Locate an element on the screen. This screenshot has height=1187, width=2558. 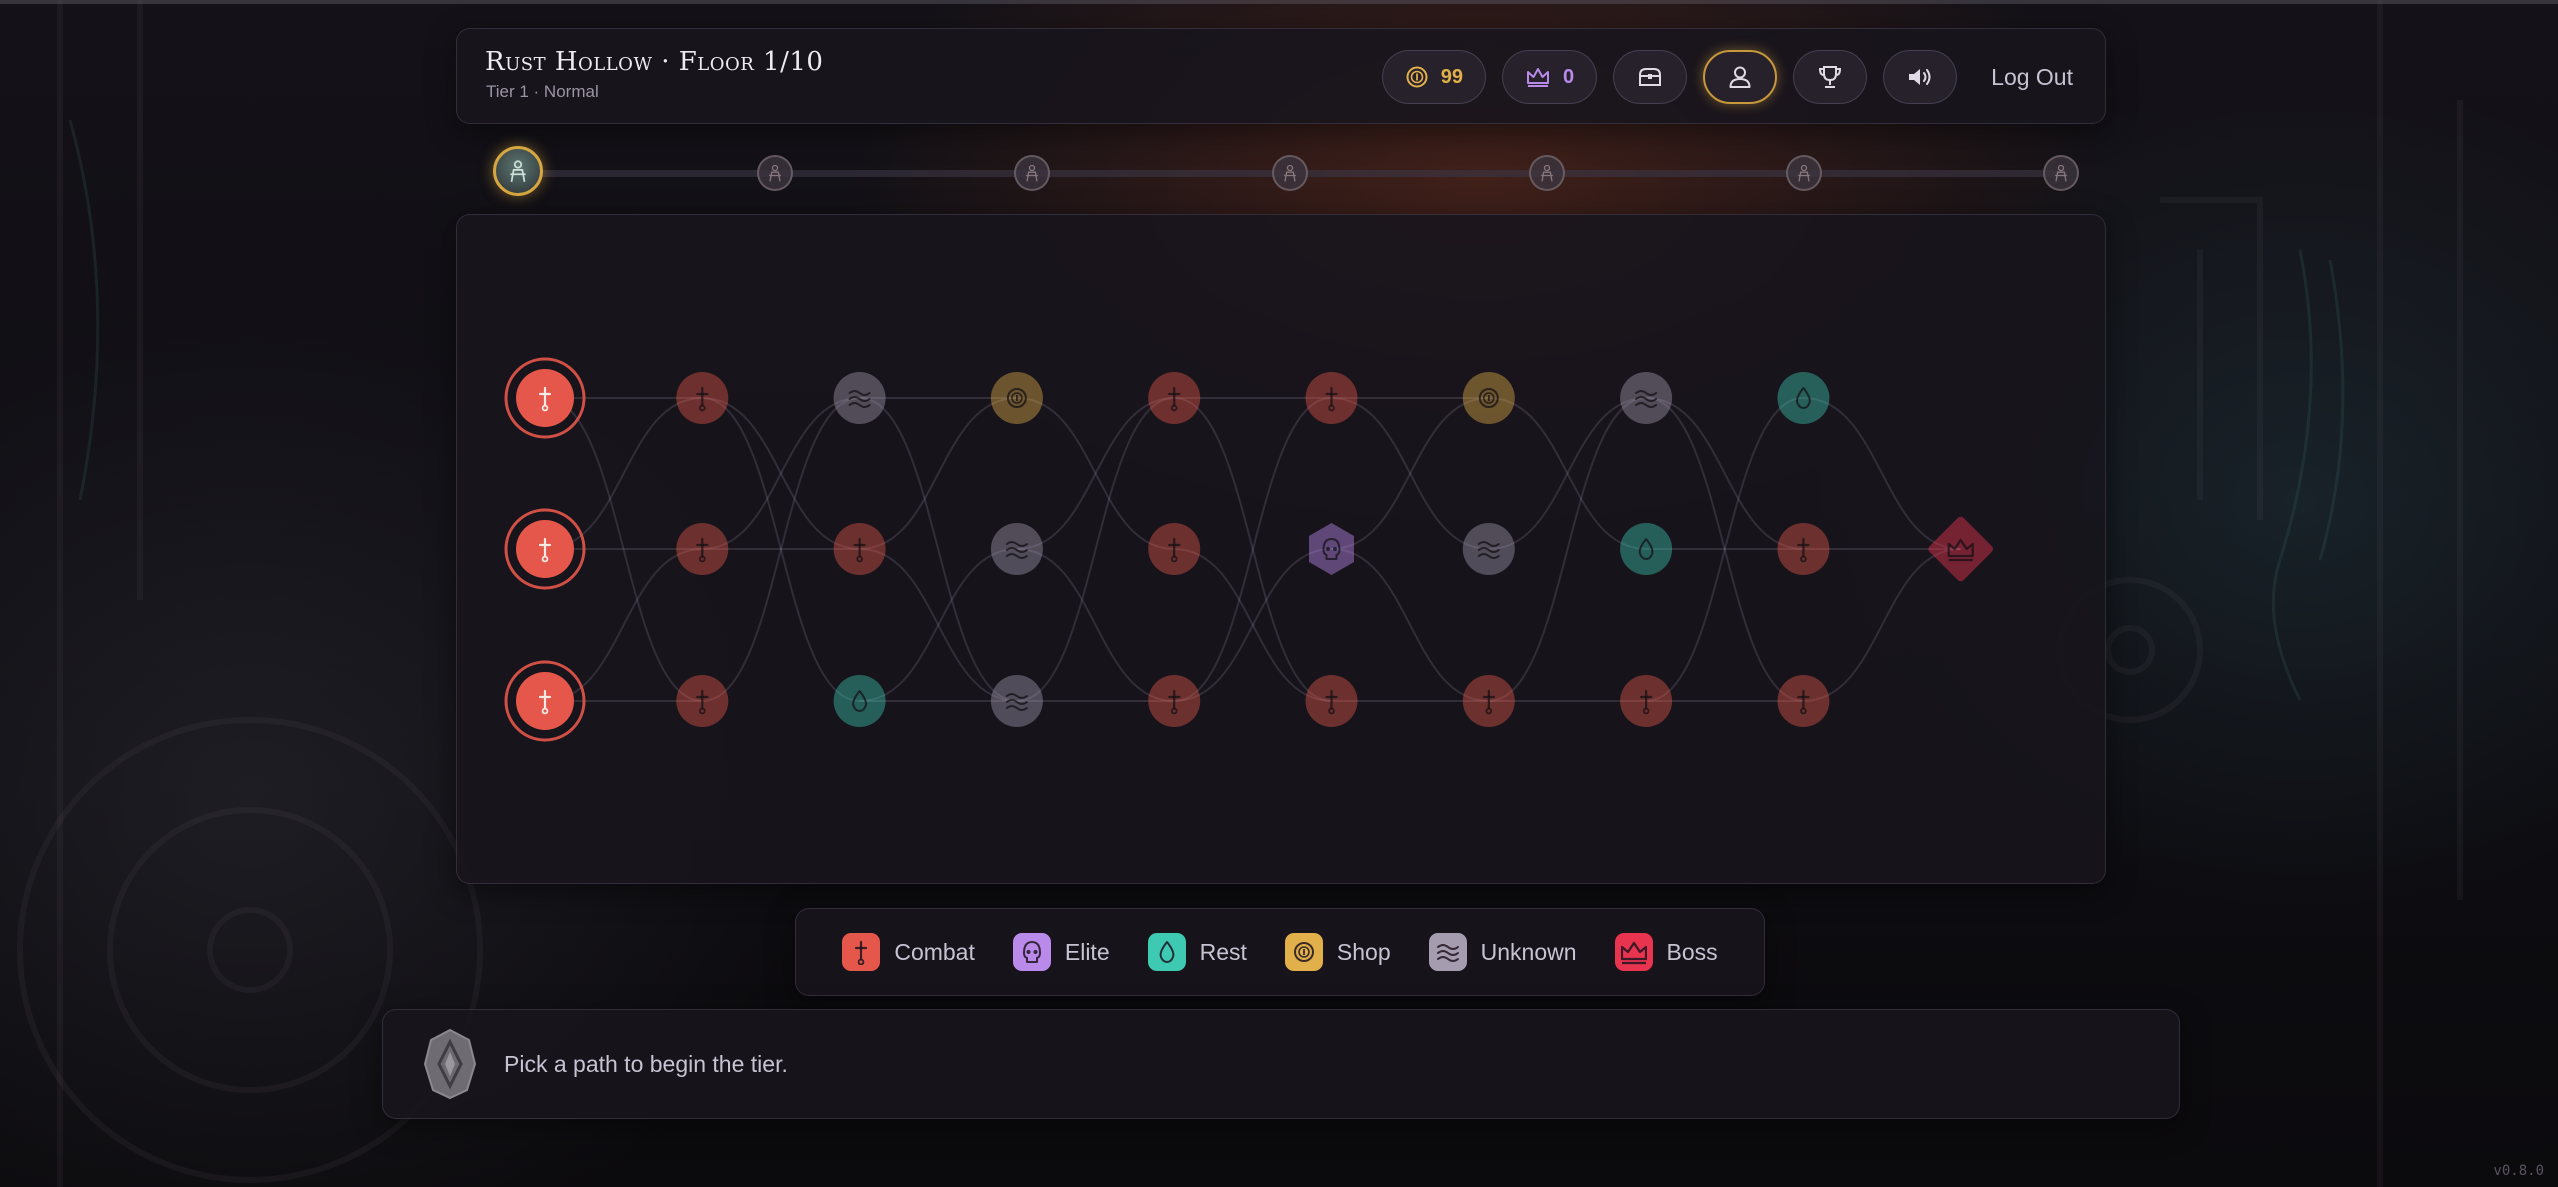
inventory-button is located at coordinates (1650, 77).